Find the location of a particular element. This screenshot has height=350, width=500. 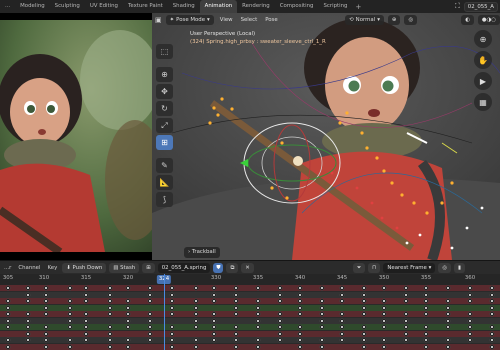

tab-sculpting: Sculpting is located at coordinates (67, 6).